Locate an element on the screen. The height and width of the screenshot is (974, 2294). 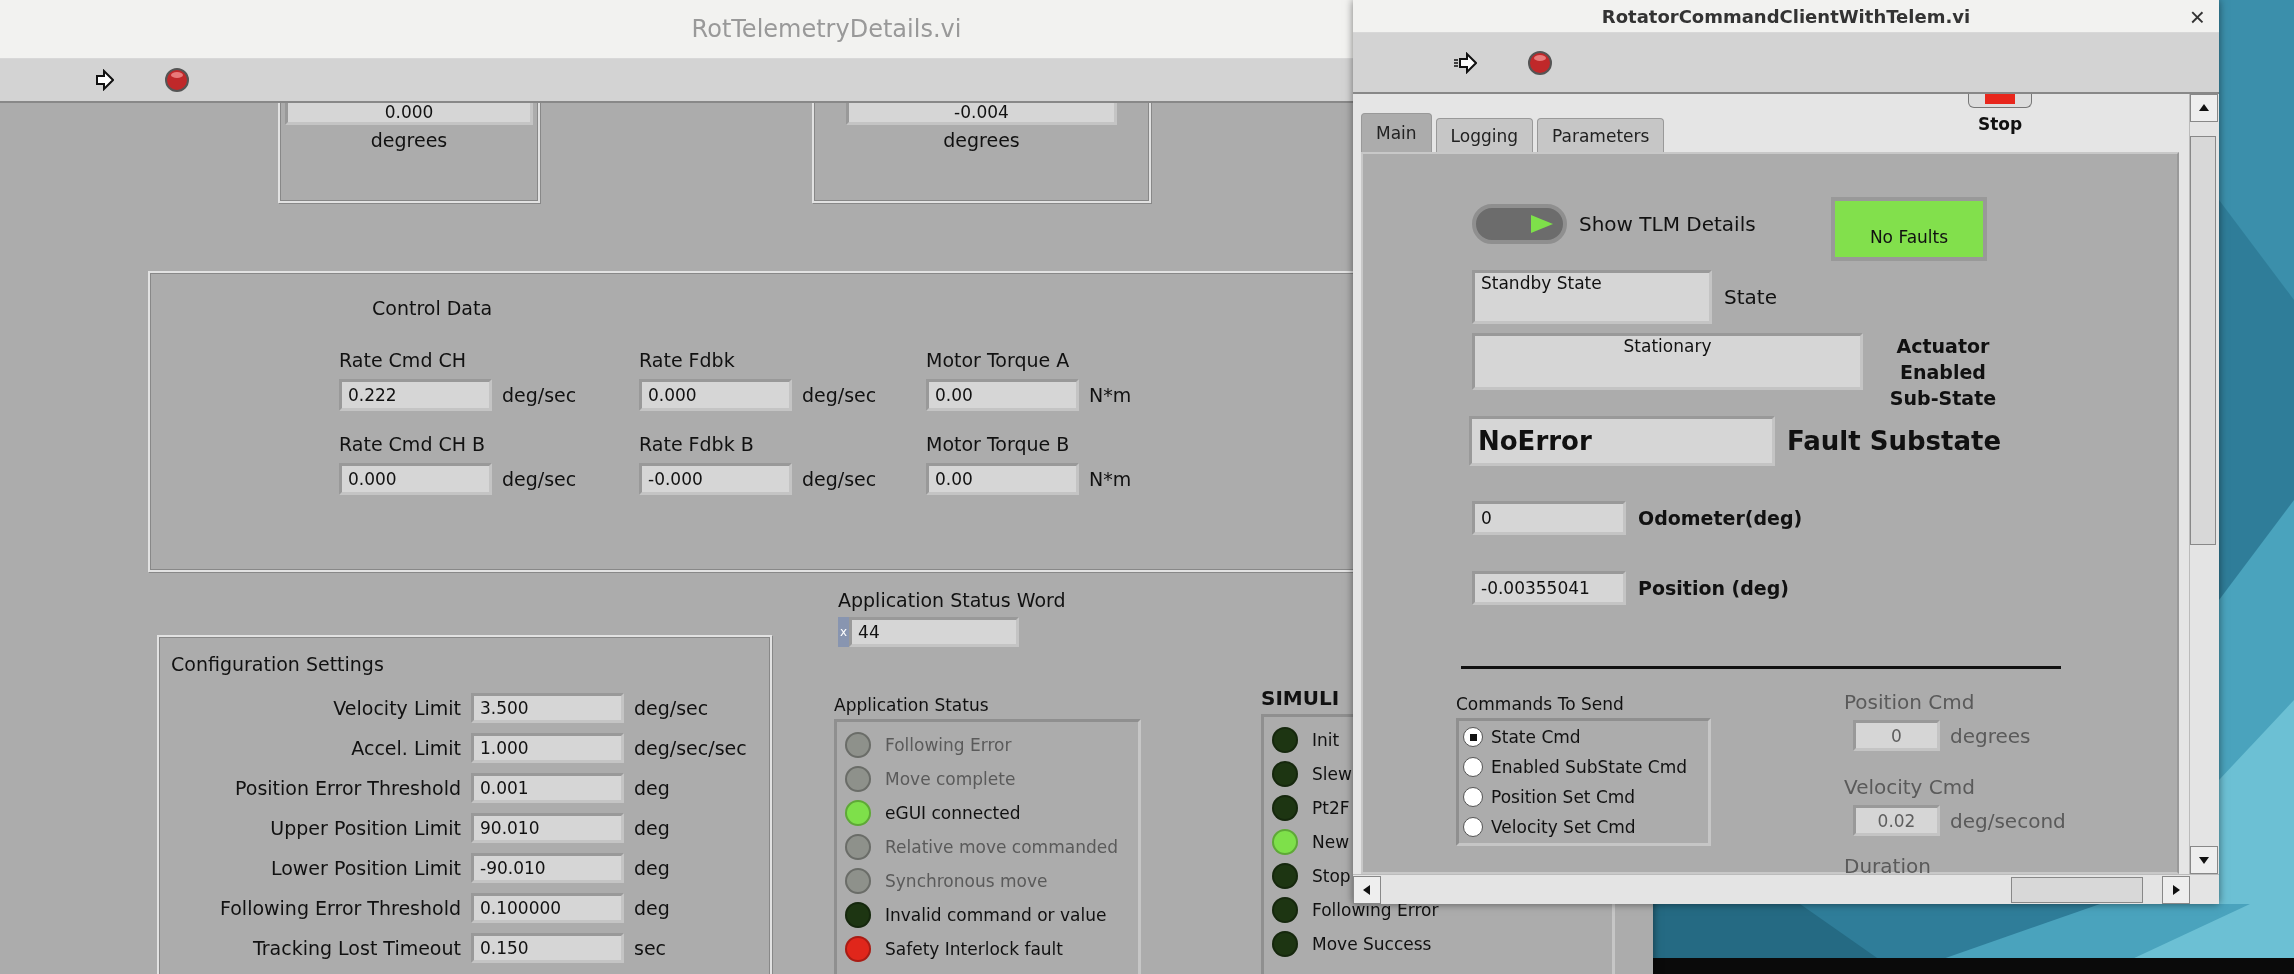
field-label: Duration is located at coordinates (1887, 864).